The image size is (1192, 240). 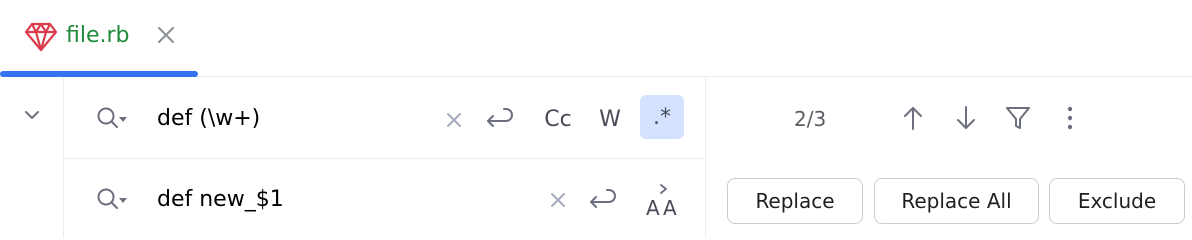 What do you see at coordinates (41, 37) in the screenshot?
I see `ruby-gem-icon` at bounding box center [41, 37].